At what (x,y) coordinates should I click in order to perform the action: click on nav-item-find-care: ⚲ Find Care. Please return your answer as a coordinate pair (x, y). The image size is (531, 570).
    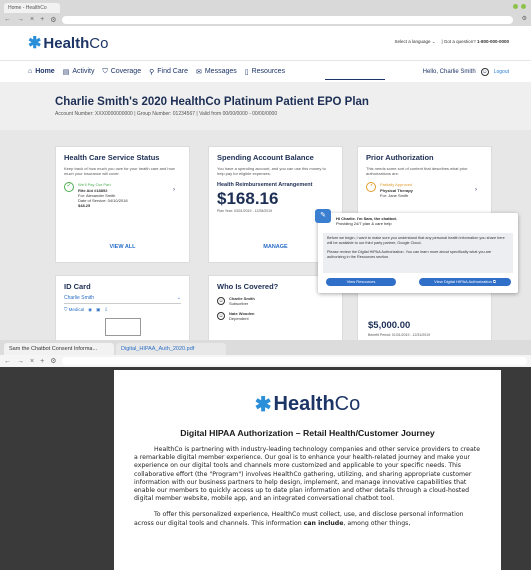
    Looking at the image, I should click on (168, 72).